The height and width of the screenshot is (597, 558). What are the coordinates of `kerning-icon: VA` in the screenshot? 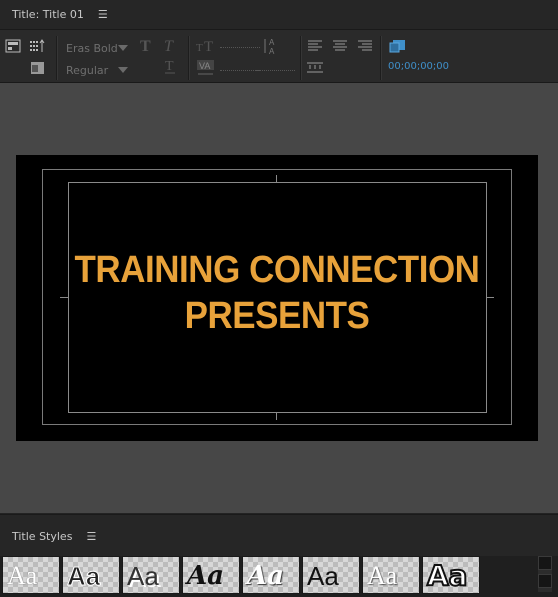 It's located at (205, 68).